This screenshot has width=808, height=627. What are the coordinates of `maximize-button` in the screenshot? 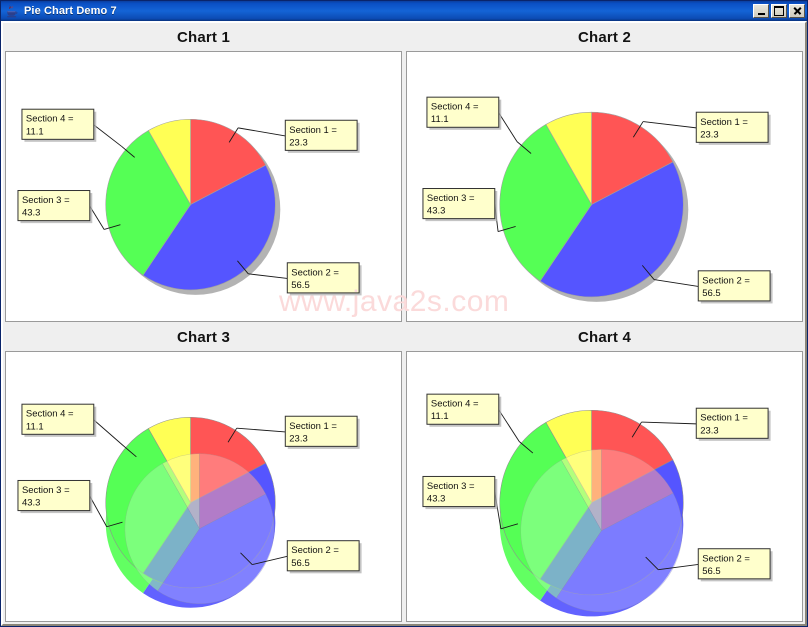 It's located at (779, 11).